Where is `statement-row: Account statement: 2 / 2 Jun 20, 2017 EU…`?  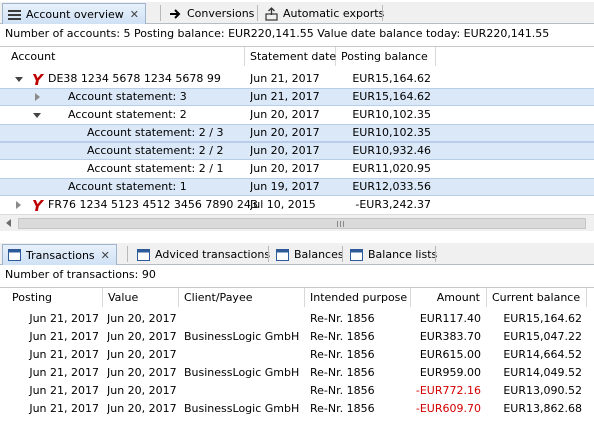
statement-row: Account statement: 2 / 2 Jun 20, 2017 EU… is located at coordinates (297, 151).